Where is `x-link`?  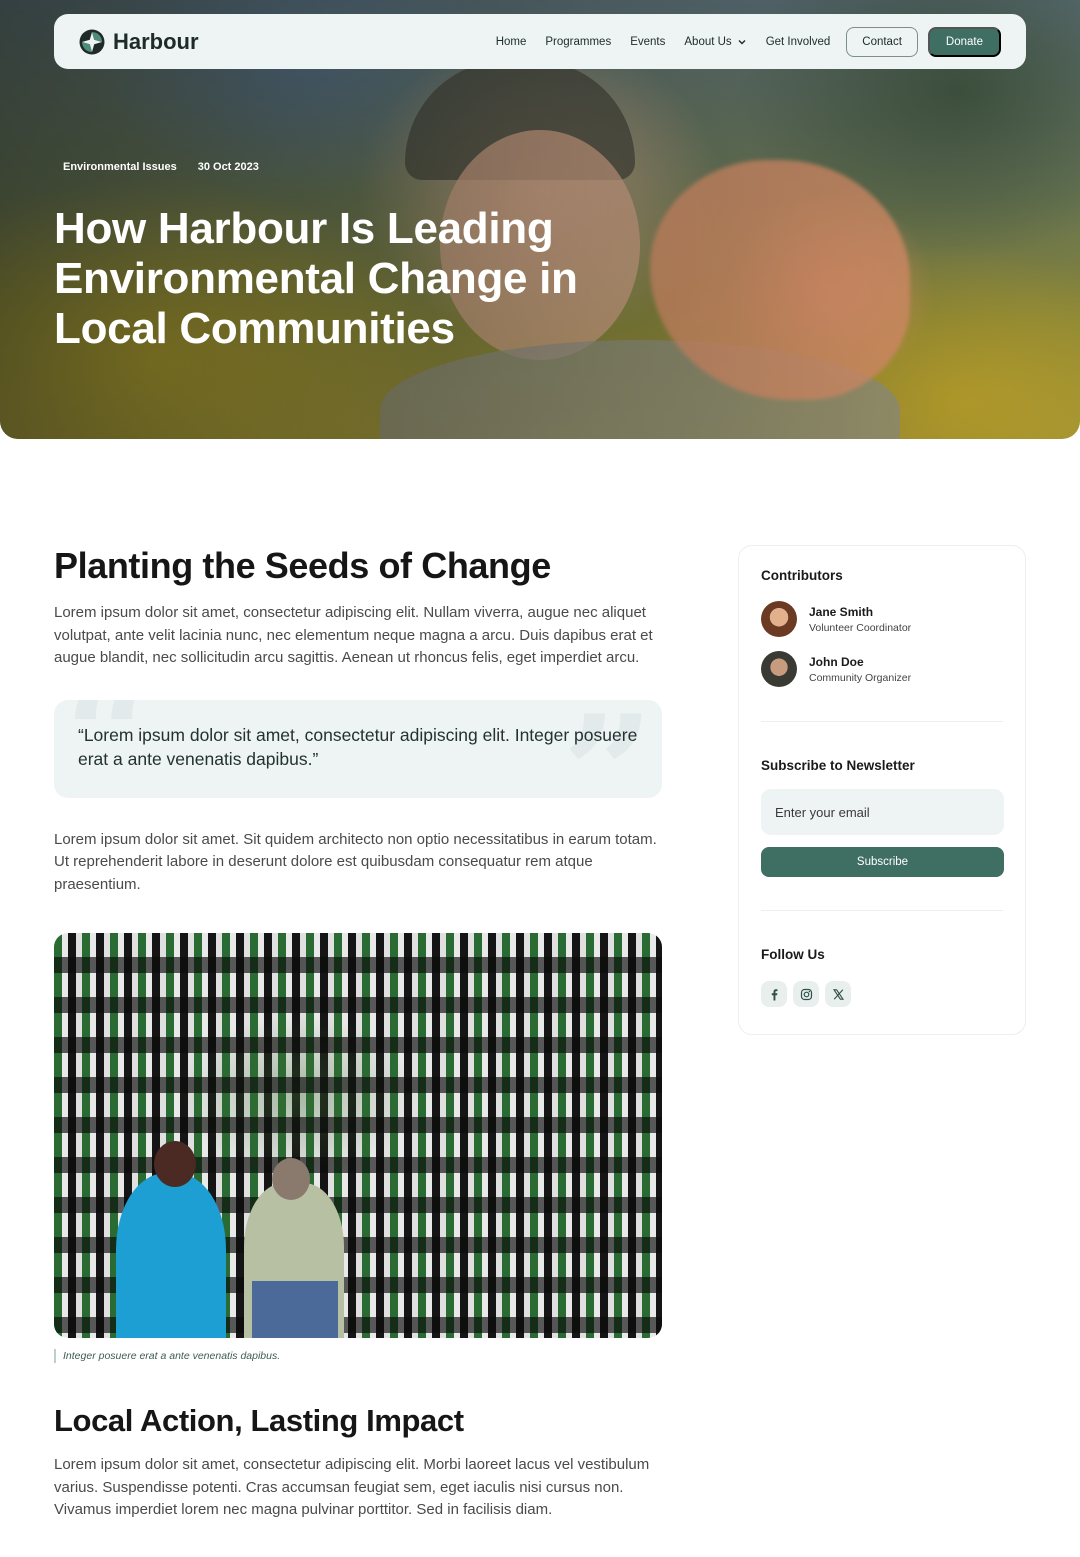
x-link is located at coordinates (838, 994).